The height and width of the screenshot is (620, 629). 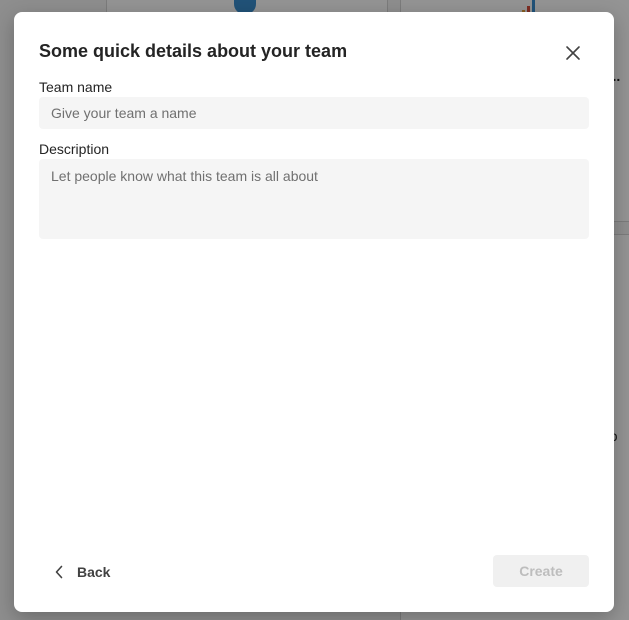 I want to click on close-button, so click(x=573, y=53).